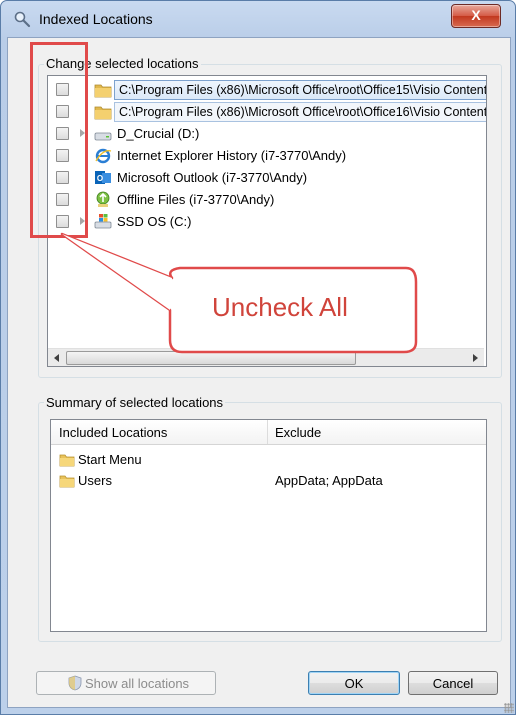  I want to click on column-header-included: Included Locations, so click(113, 432).